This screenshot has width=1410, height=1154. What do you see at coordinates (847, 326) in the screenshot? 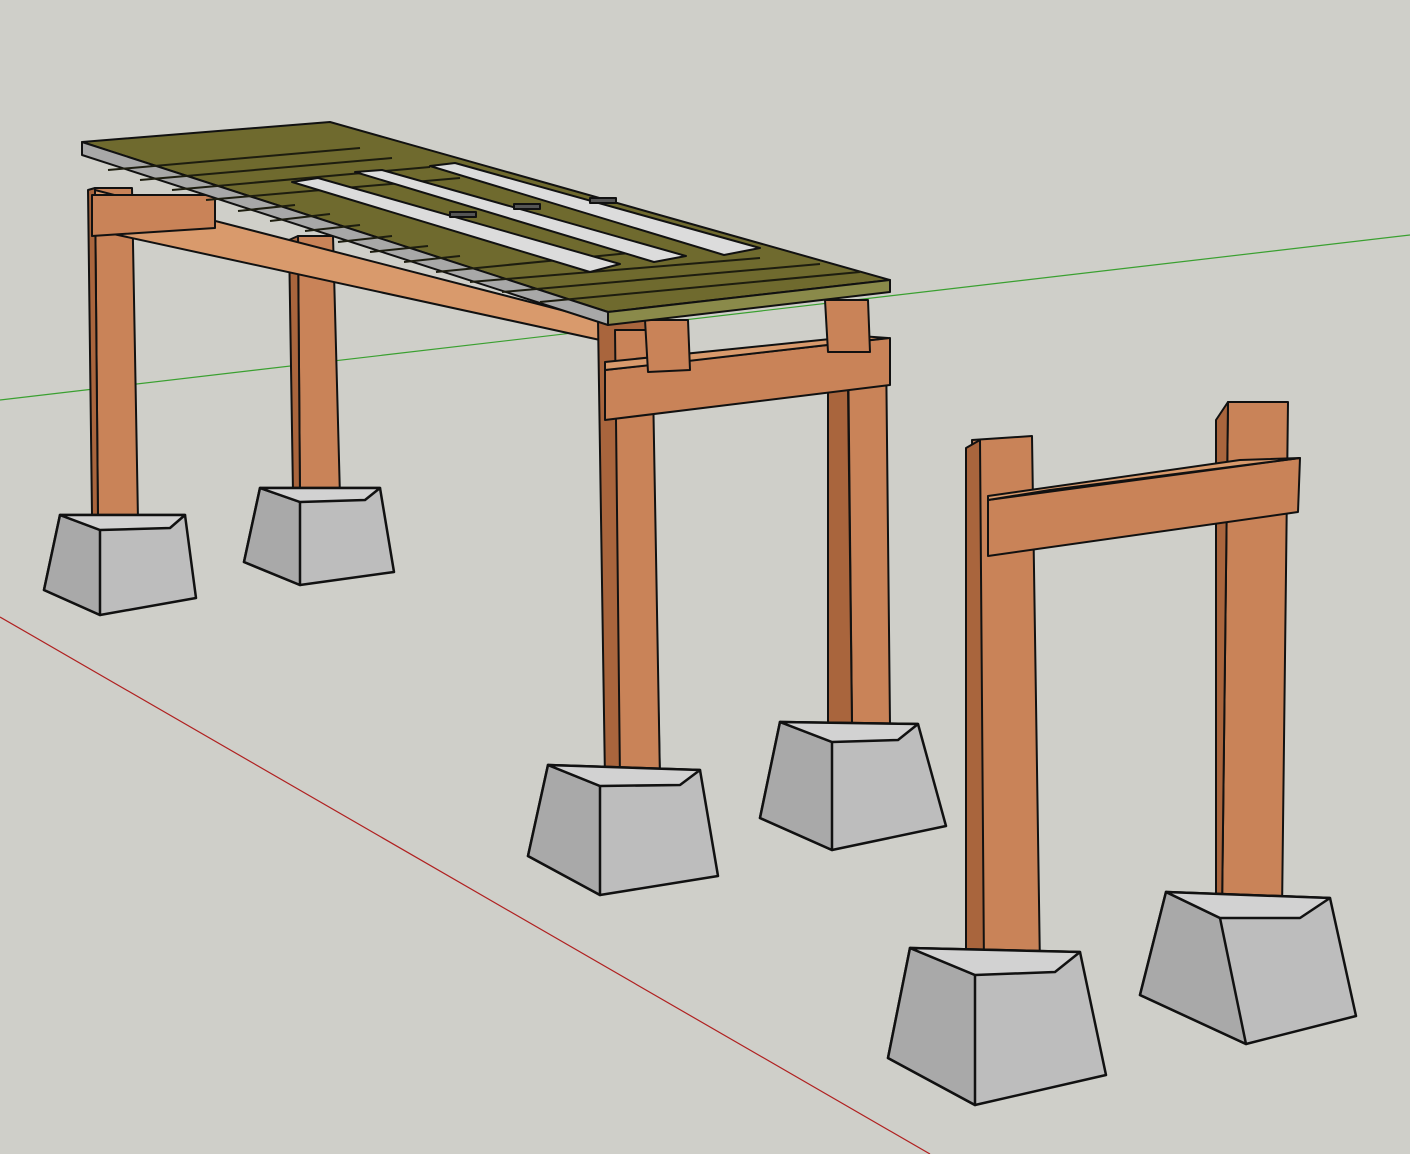
I see `rail-end-right` at bounding box center [847, 326].